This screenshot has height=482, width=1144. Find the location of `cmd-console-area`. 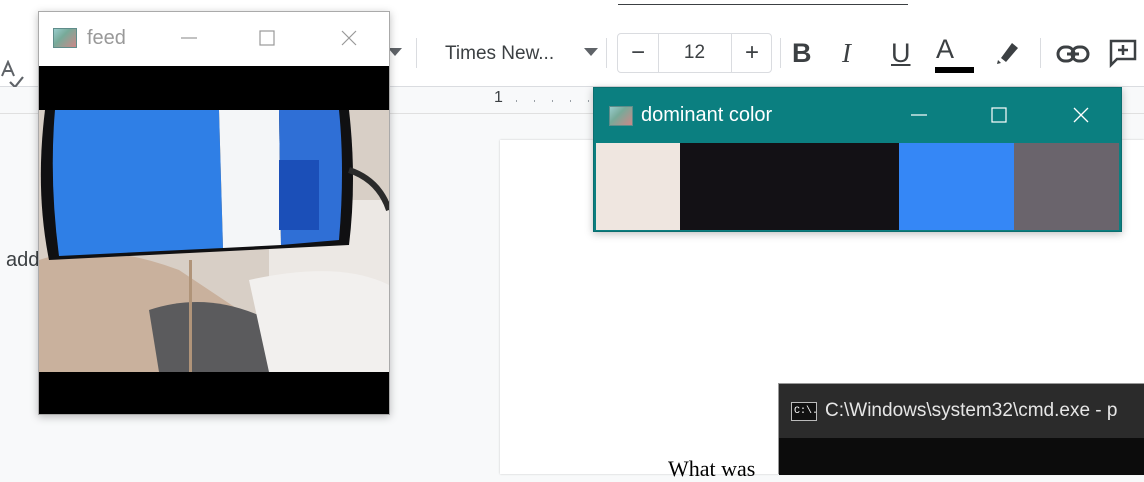

cmd-console-area is located at coordinates (961, 456).